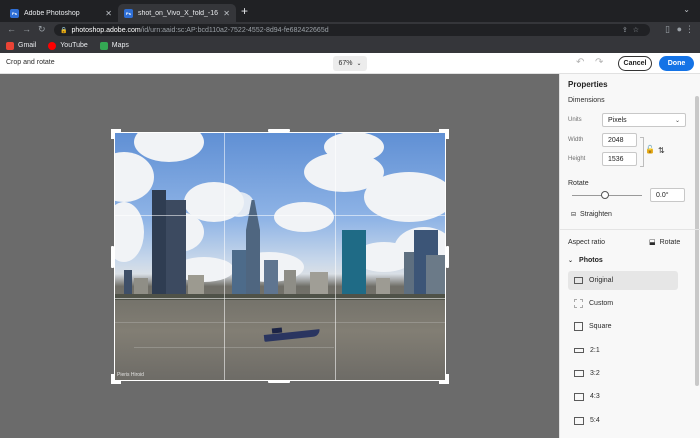 The width and height of the screenshot is (700, 438). I want to click on ratio-label: Original, so click(601, 280).